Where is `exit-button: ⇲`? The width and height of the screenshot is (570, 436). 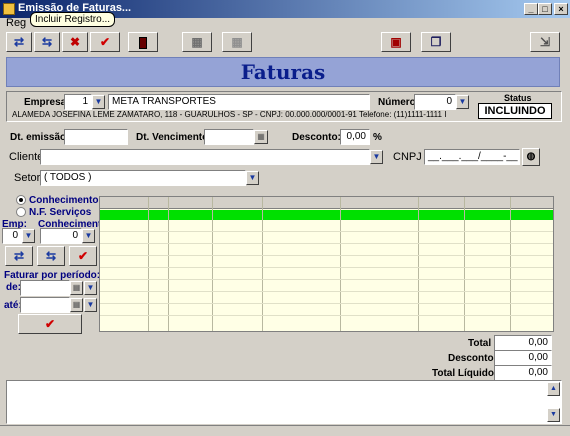 exit-button: ⇲ is located at coordinates (545, 42).